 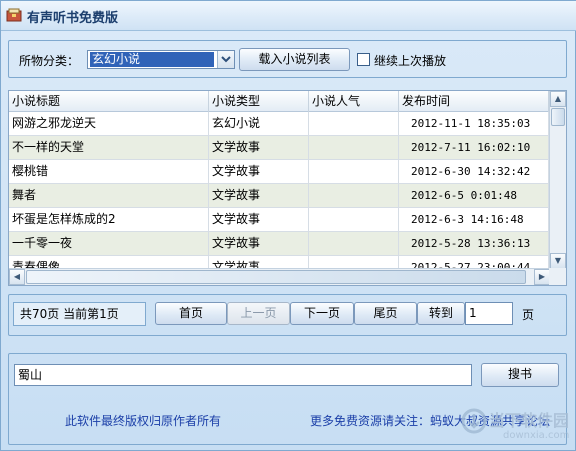 What do you see at coordinates (17, 277) in the screenshot?
I see `scroll-left-icon: ◀` at bounding box center [17, 277].